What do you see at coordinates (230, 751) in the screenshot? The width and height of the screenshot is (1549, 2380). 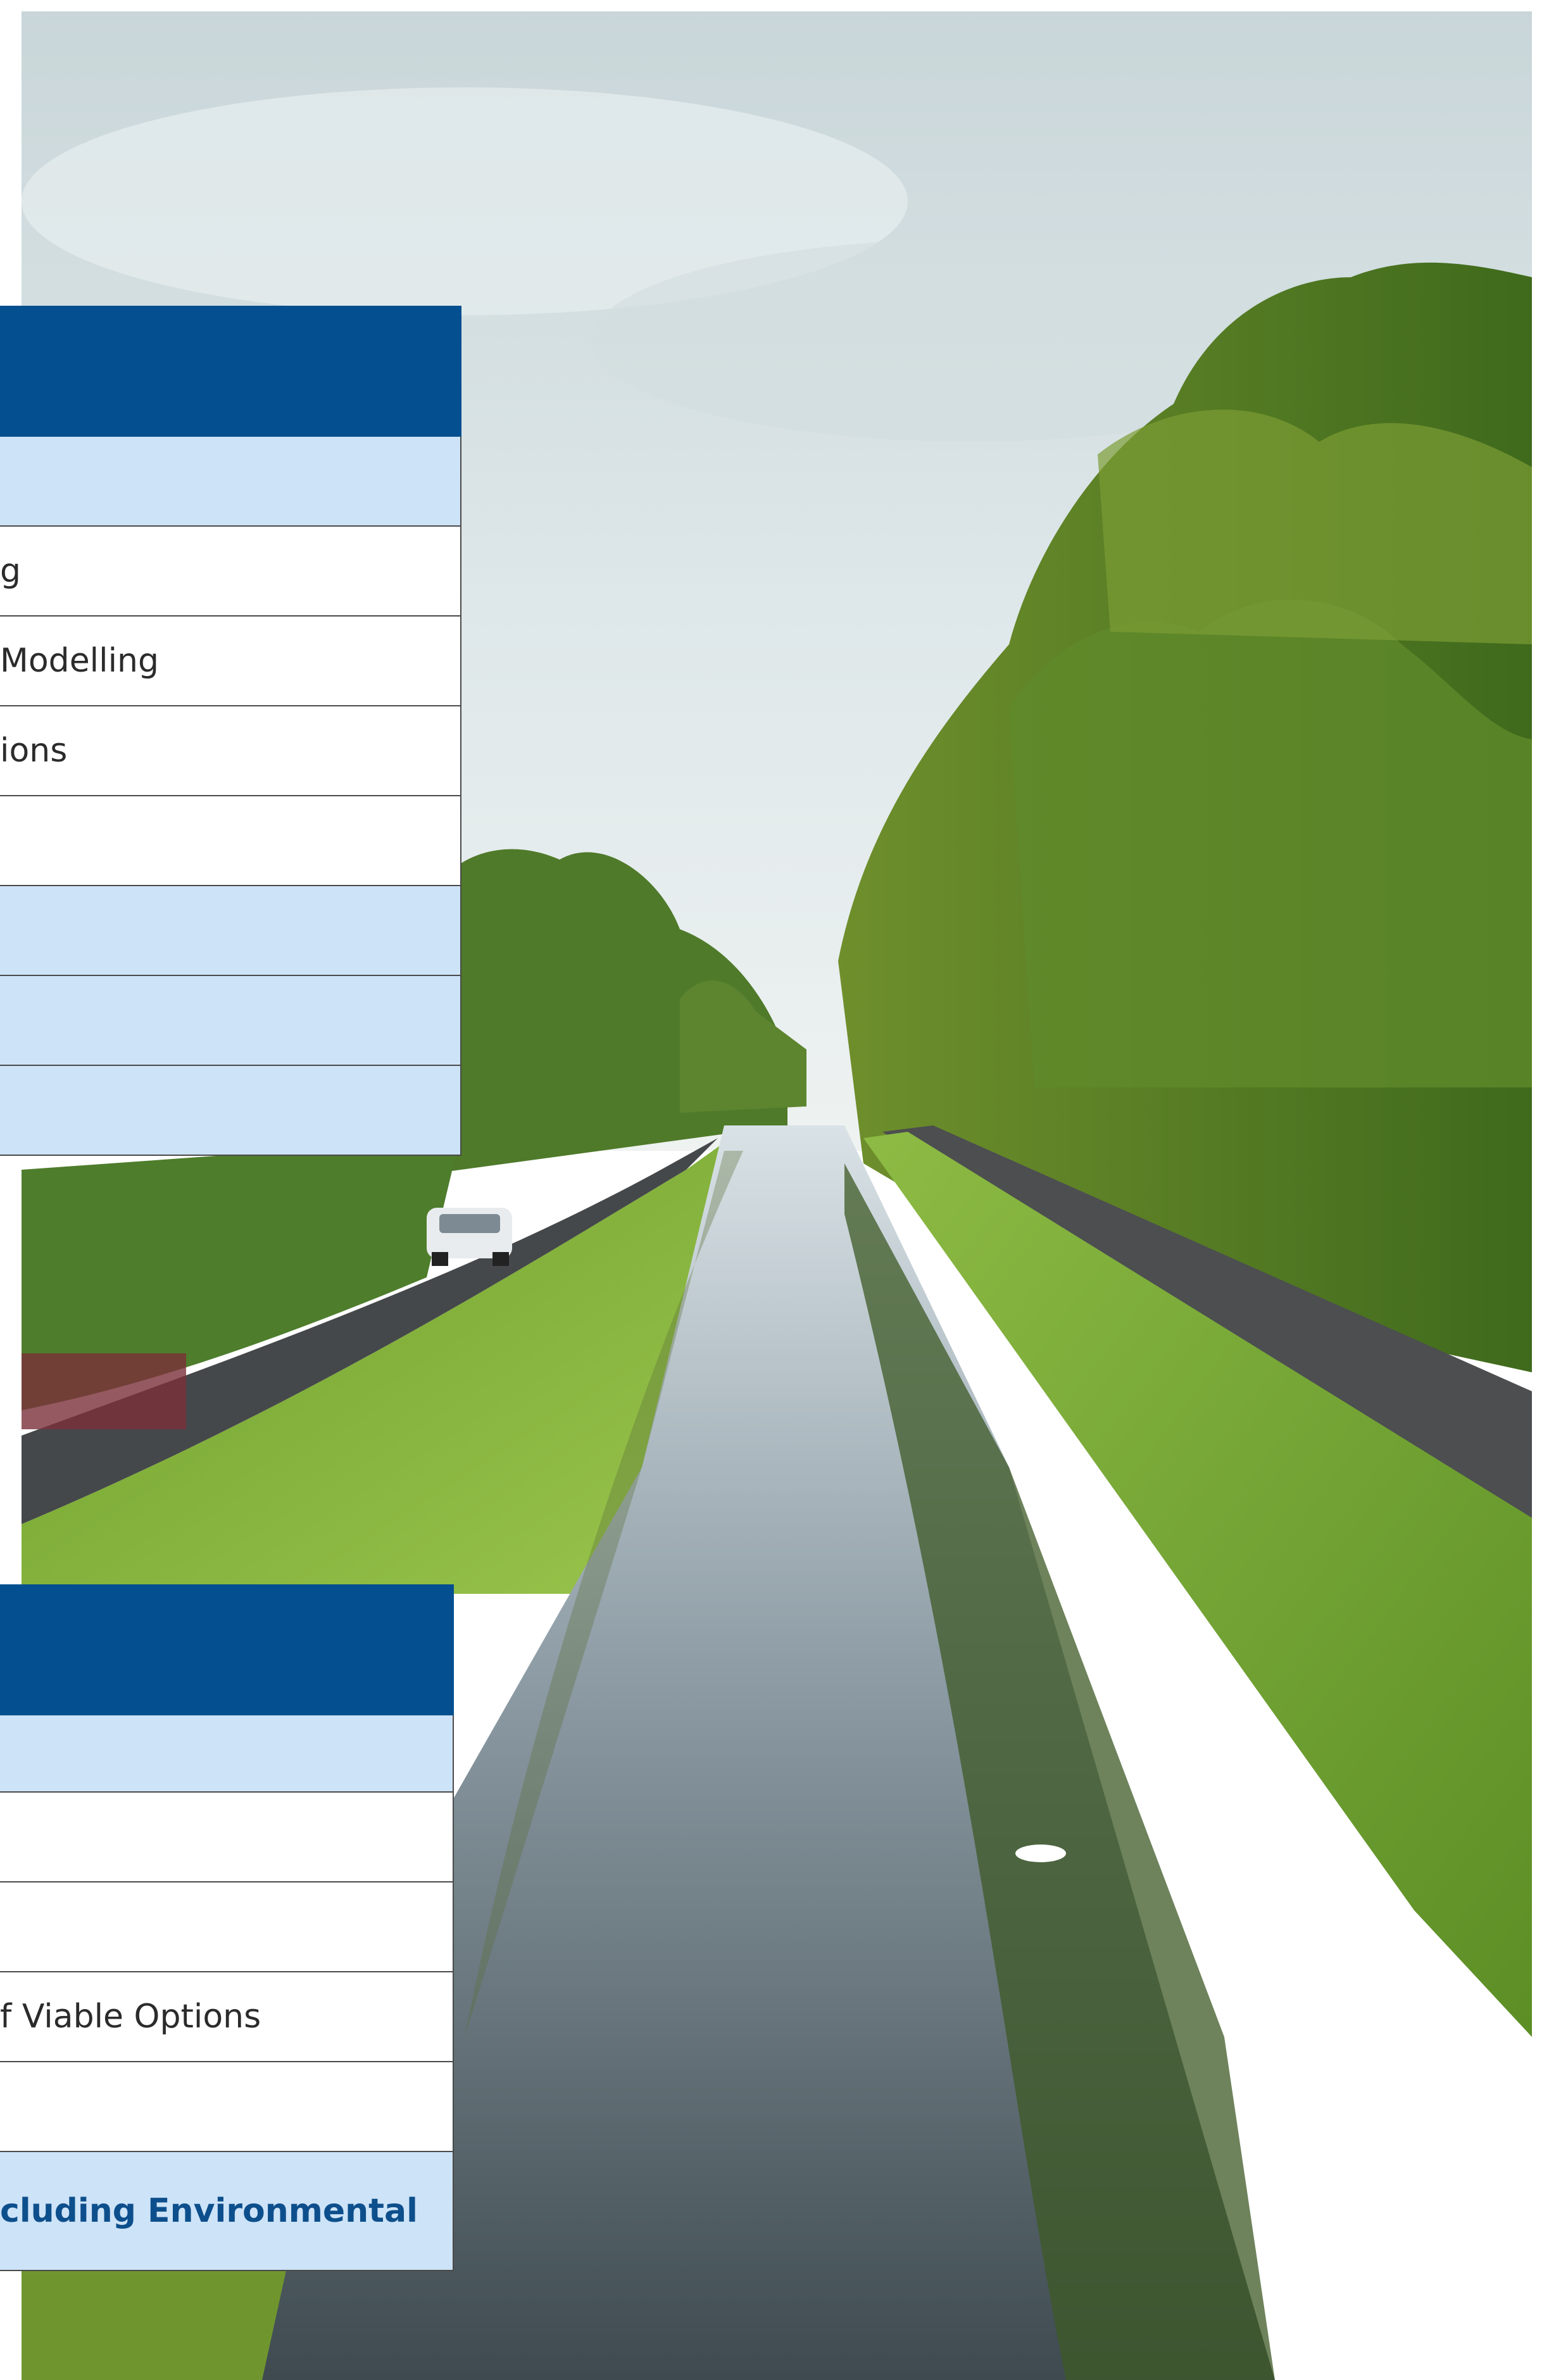 I see `table-row: ions` at bounding box center [230, 751].